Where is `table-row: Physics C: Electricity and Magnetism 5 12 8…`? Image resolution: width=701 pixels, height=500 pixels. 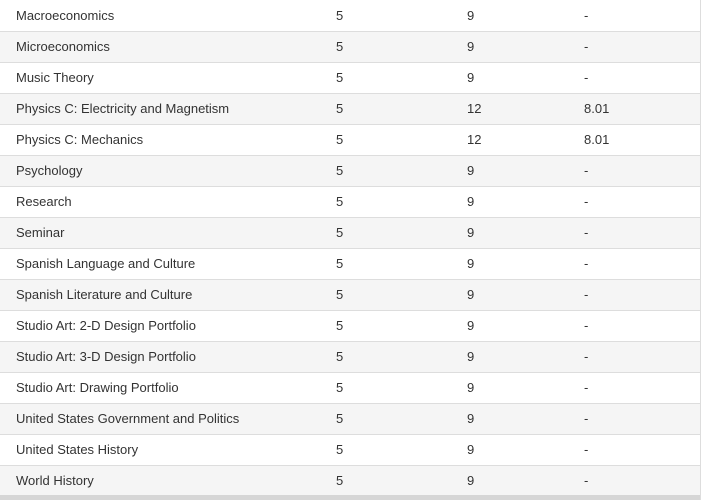
table-row: Physics C: Electricity and Magnetism 5 12 8… is located at coordinates (350, 109).